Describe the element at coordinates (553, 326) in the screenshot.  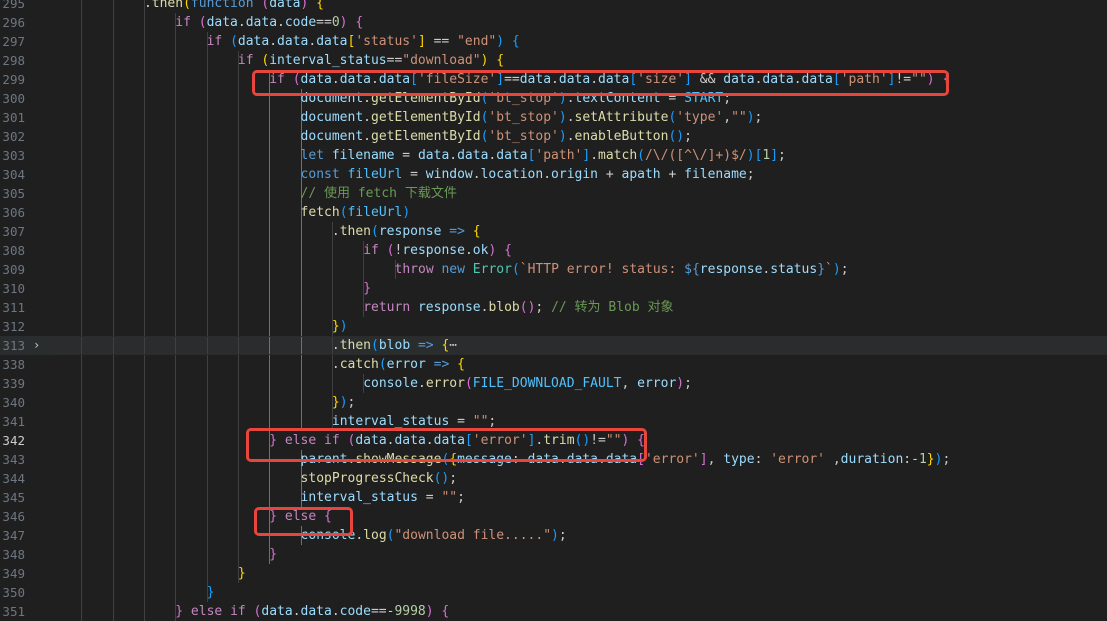
I see `code-line: 312})` at that location.